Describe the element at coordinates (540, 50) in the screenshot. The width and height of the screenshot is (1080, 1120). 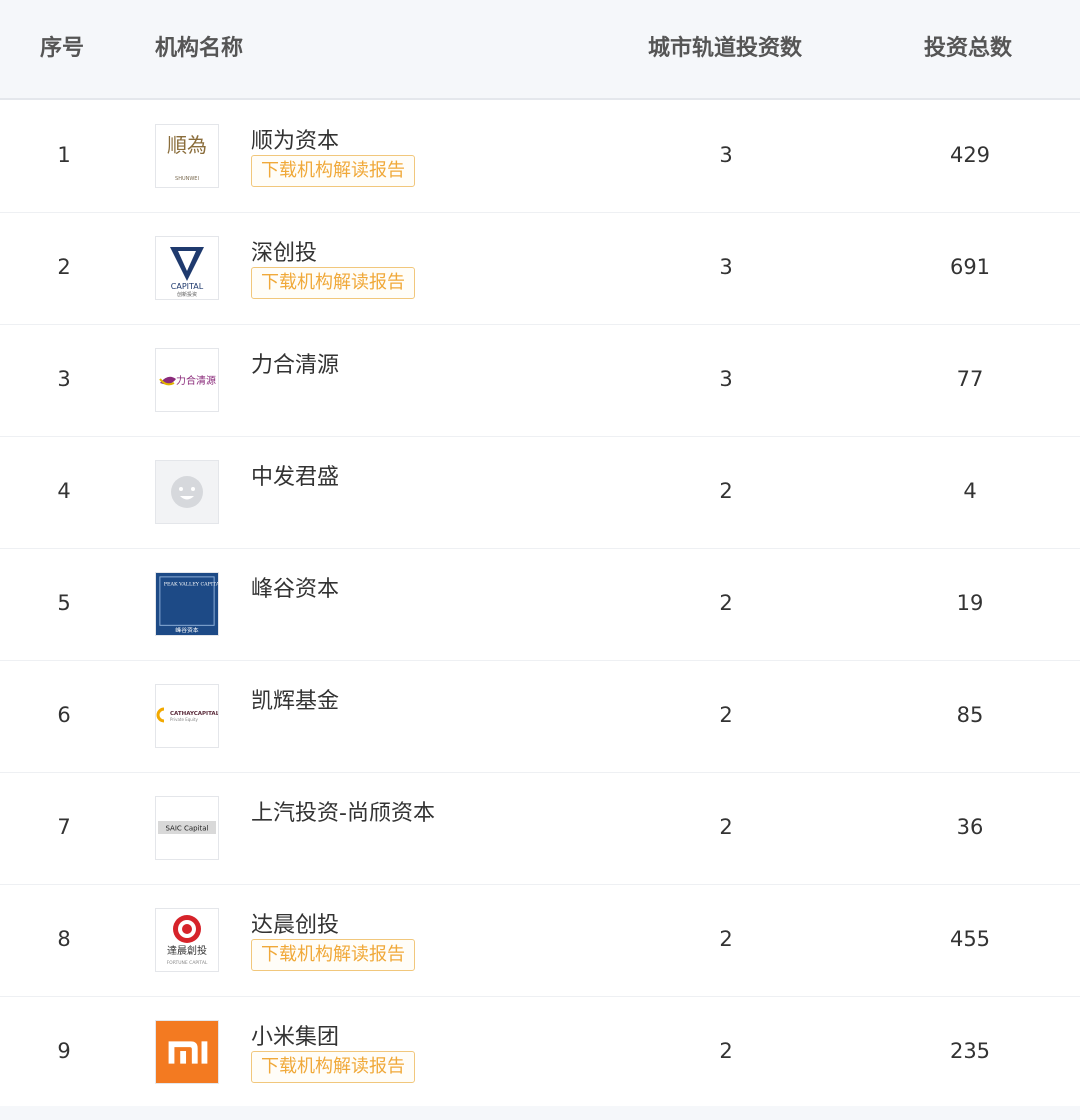
I see `table-header: 序号 机构名称 城市轨道投资数 投资总数` at that location.